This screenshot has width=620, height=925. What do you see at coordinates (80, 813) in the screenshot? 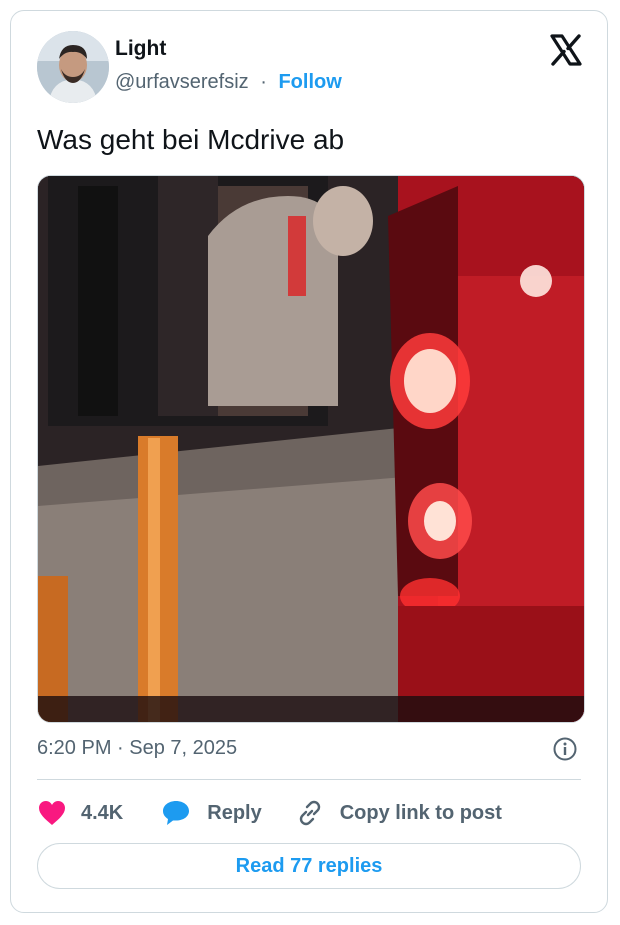
I see `like-button: 4.4K` at bounding box center [80, 813].